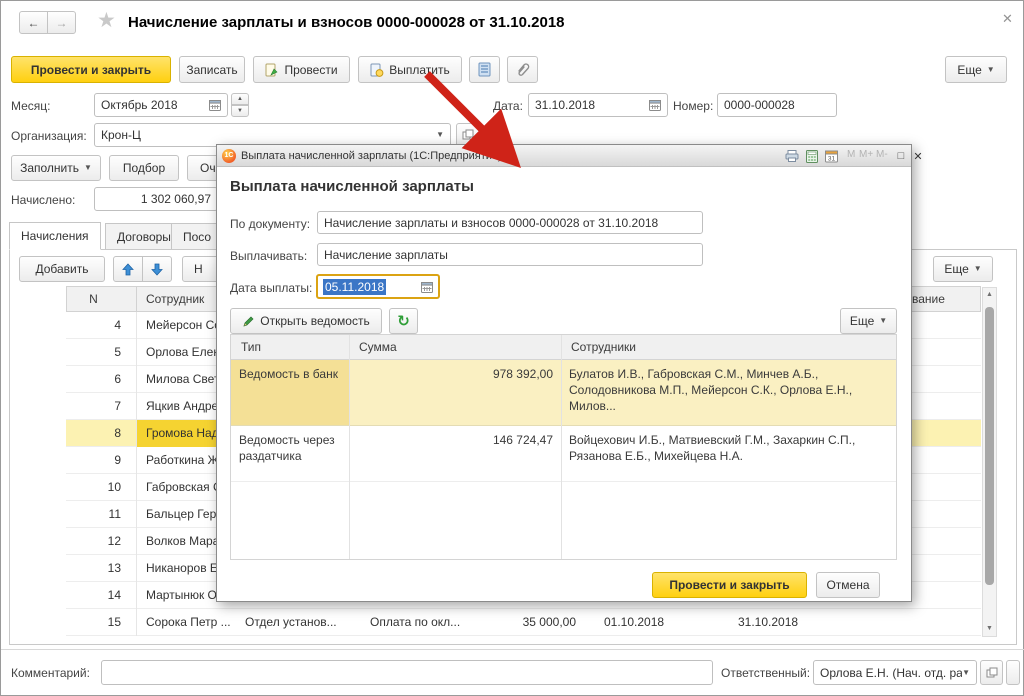 This screenshot has width=1024, height=696. What do you see at coordinates (866, 154) in the screenshot?
I see `memory-m-plus-button: М+` at bounding box center [866, 154].